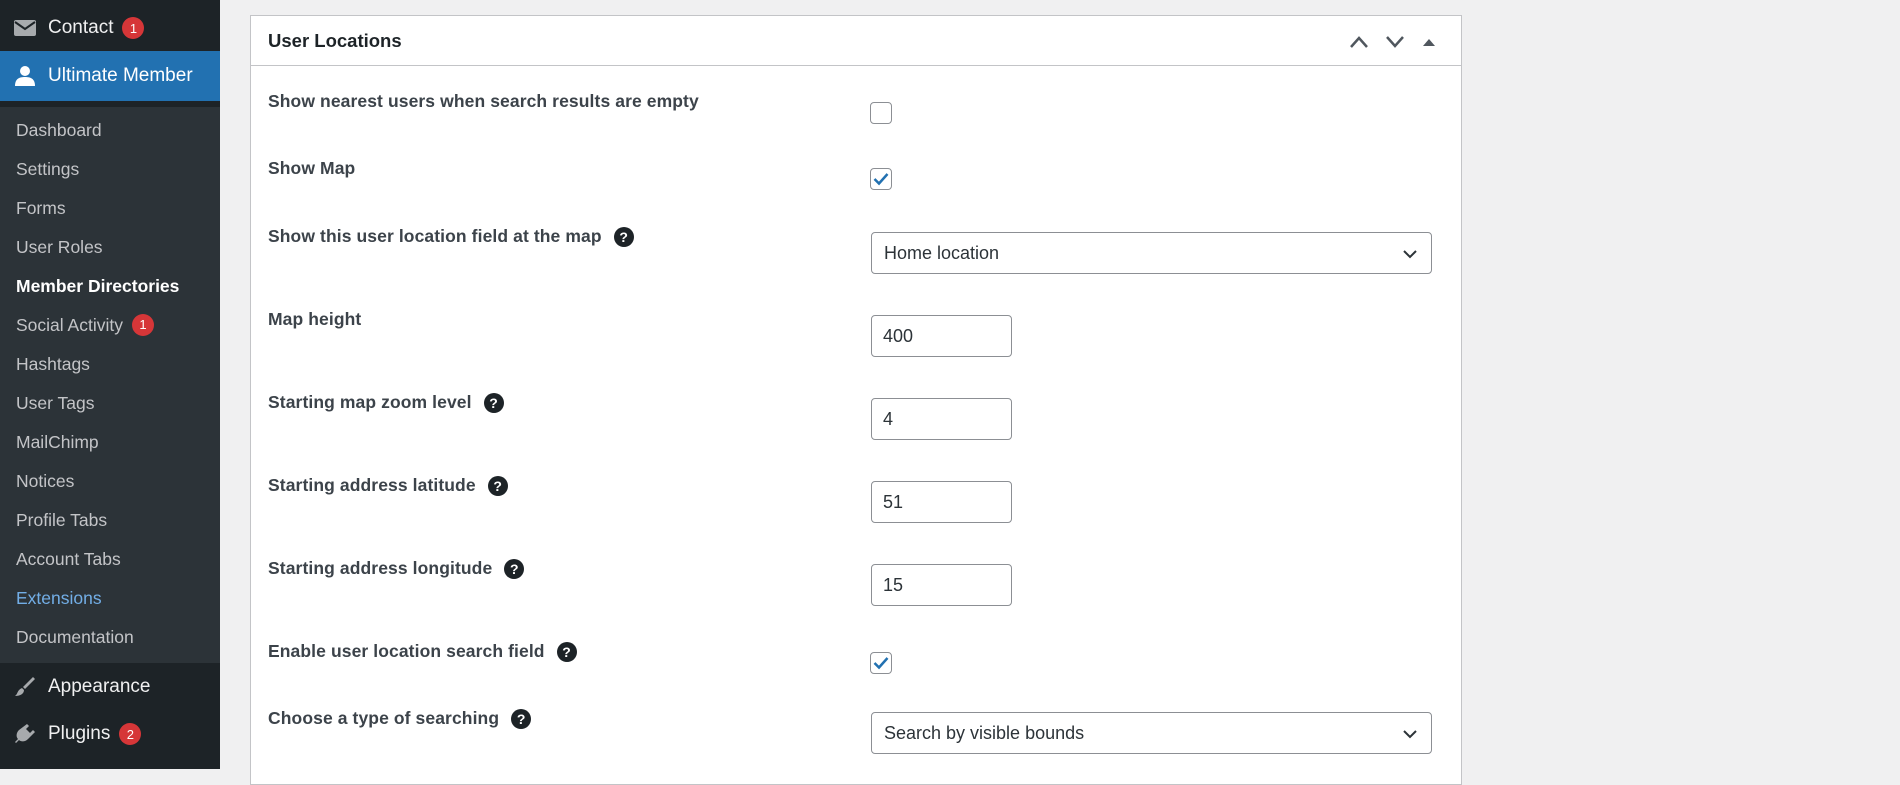 The height and width of the screenshot is (785, 1900). I want to click on submenu-label: Hashtags, so click(53, 364).